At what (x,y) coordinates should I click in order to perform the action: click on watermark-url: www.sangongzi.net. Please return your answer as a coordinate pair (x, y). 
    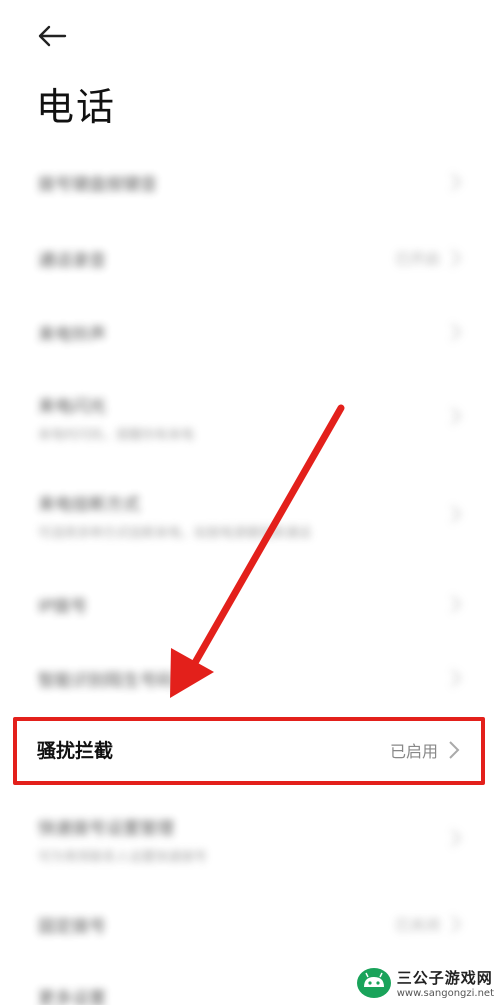
    Looking at the image, I should click on (445, 993).